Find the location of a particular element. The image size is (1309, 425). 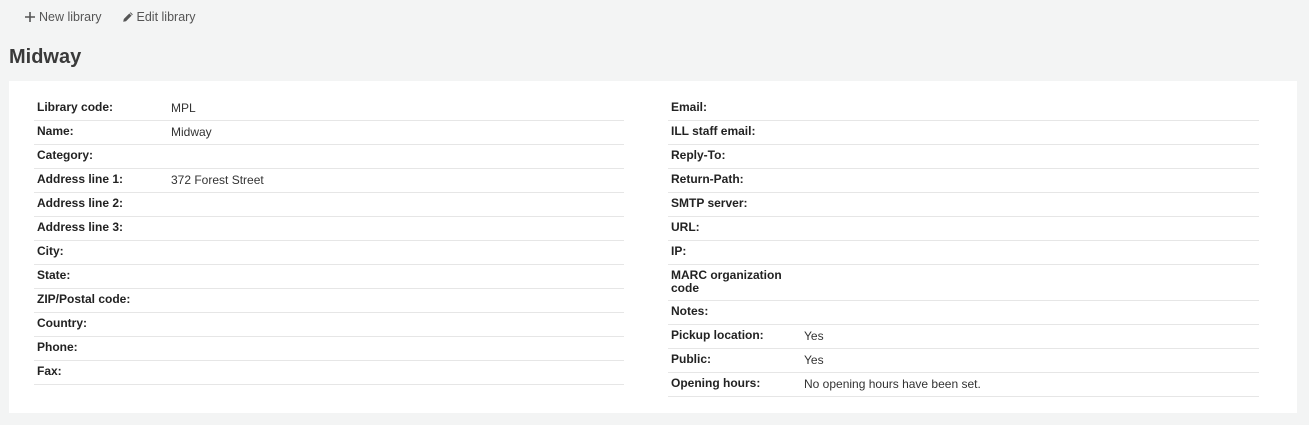

field-label: Phone: is located at coordinates (57, 347).